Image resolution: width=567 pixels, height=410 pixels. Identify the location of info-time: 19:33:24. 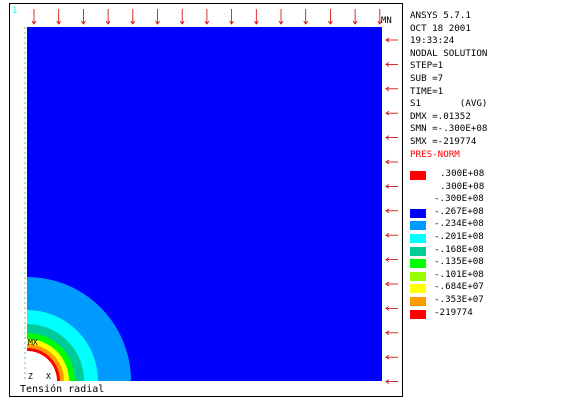
(432, 41).